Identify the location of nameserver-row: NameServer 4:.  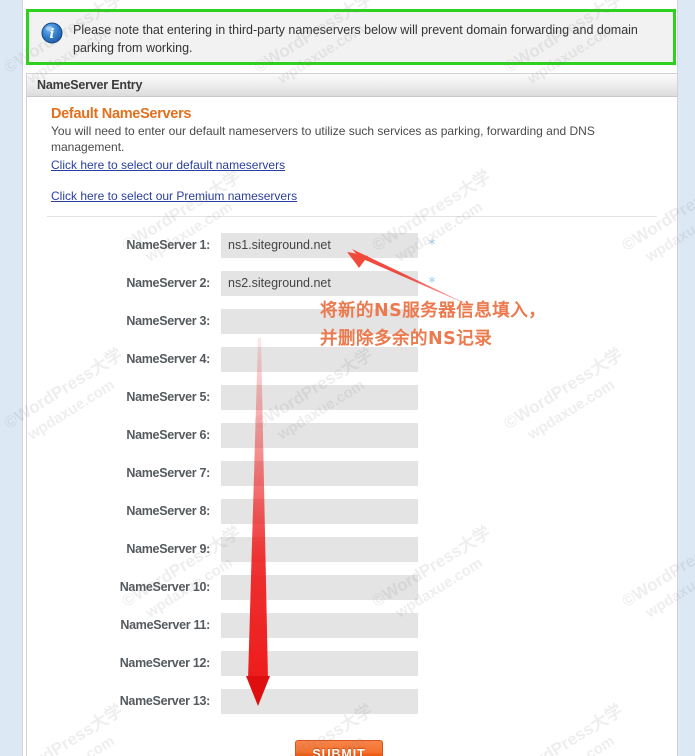
(352, 359).